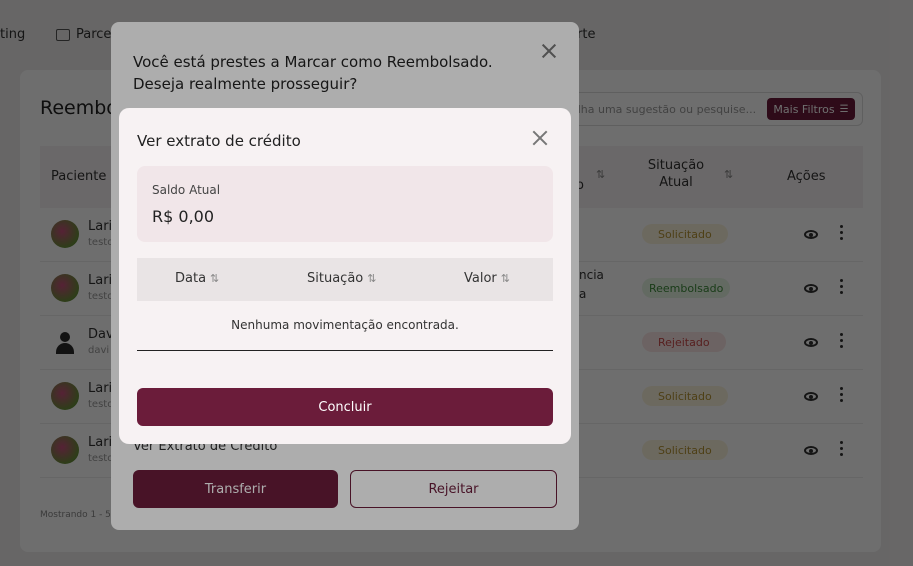  I want to click on close-icon, so click(540, 138).